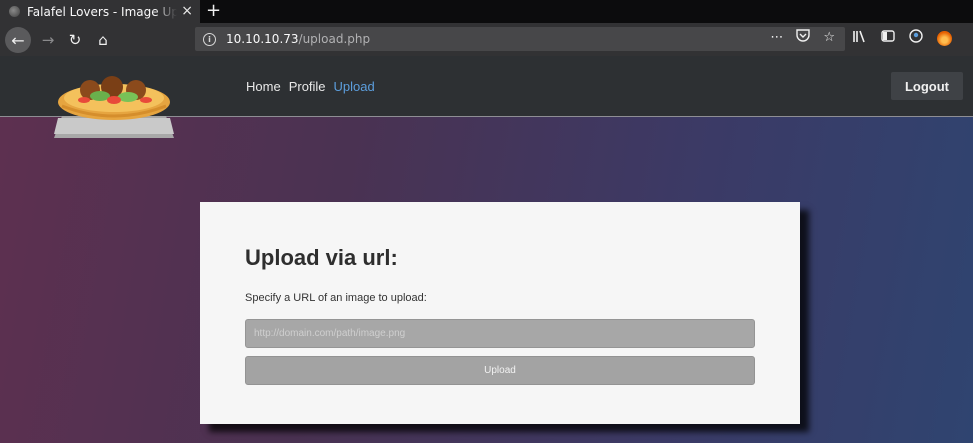 The image size is (973, 443). Describe the element at coordinates (213, 11) in the screenshot. I see `new-tab-button: +` at that location.